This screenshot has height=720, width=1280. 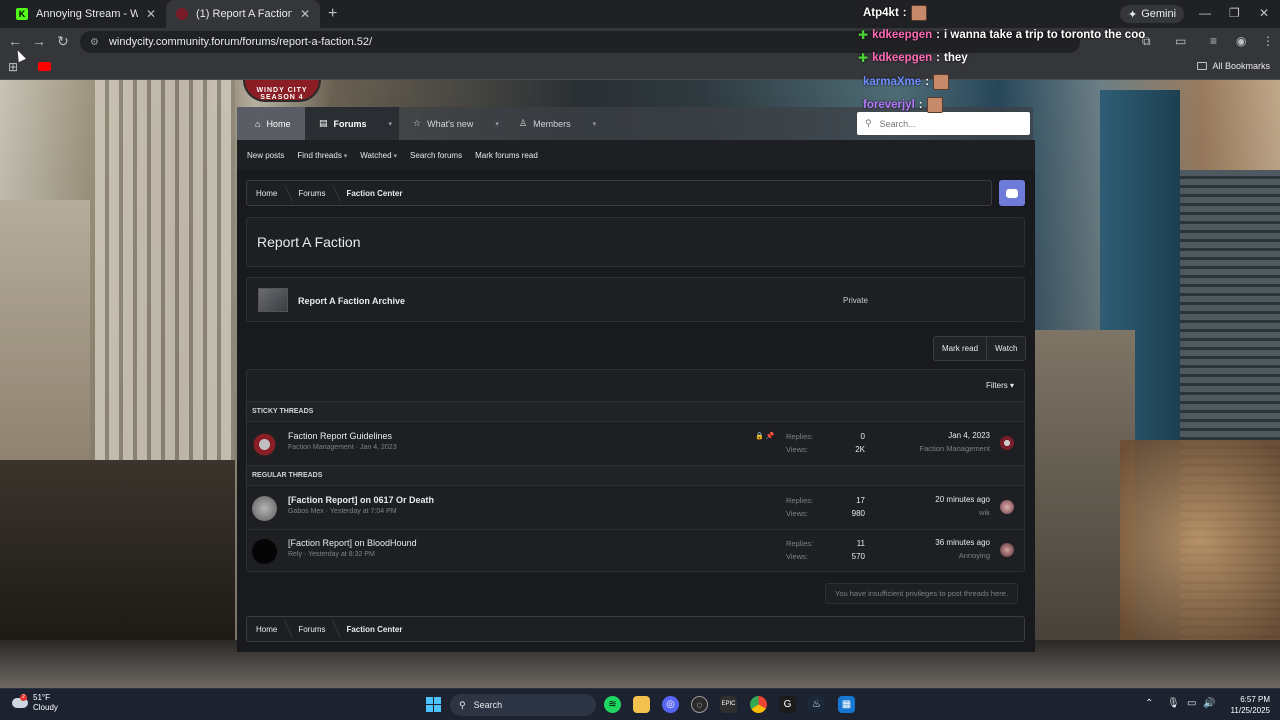 What do you see at coordinates (1264, 13) in the screenshot?
I see `window-close-button: ✕` at bounding box center [1264, 13].